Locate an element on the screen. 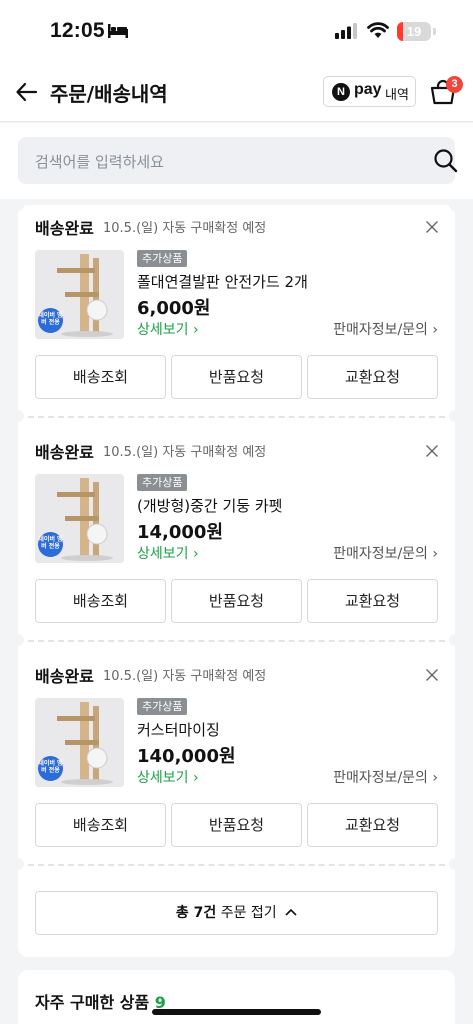  search-icon is located at coordinates (445, 160).